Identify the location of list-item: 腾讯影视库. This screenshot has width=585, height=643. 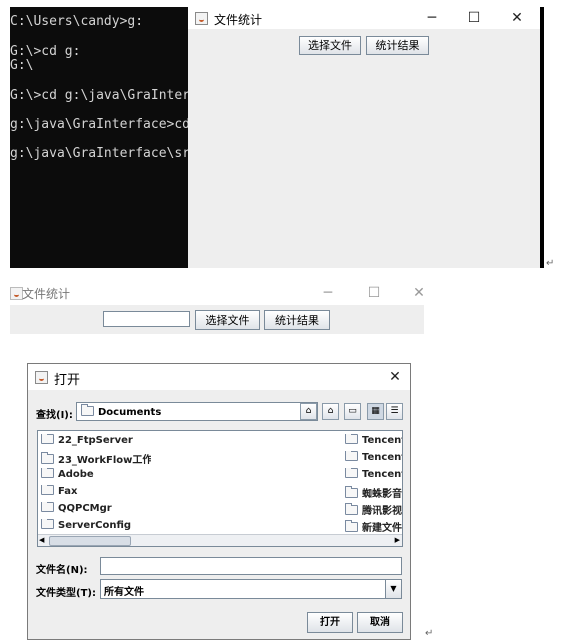
(373, 509).